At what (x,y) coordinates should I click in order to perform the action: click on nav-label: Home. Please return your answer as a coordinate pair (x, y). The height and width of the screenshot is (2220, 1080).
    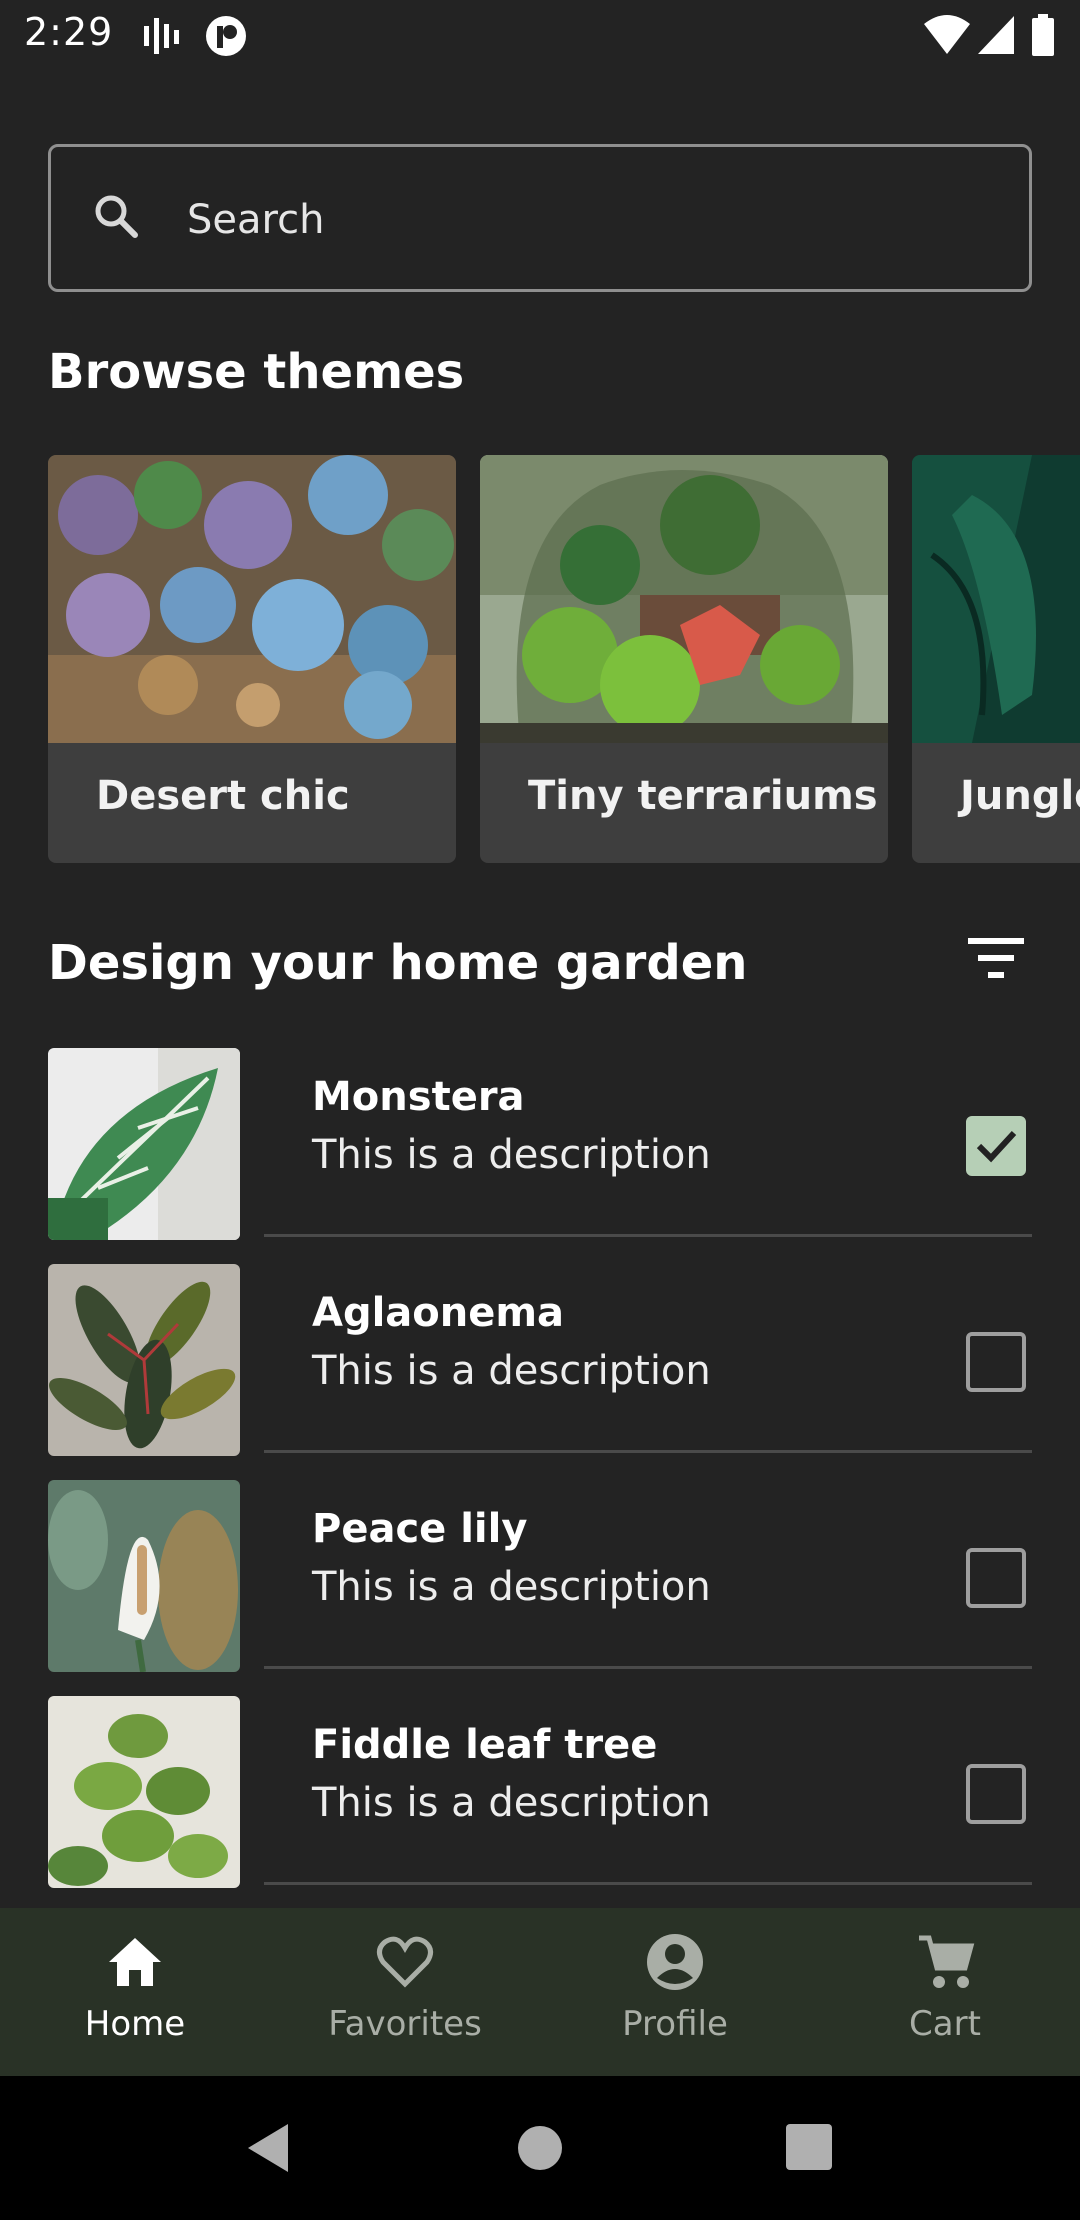
    Looking at the image, I should click on (135, 2024).